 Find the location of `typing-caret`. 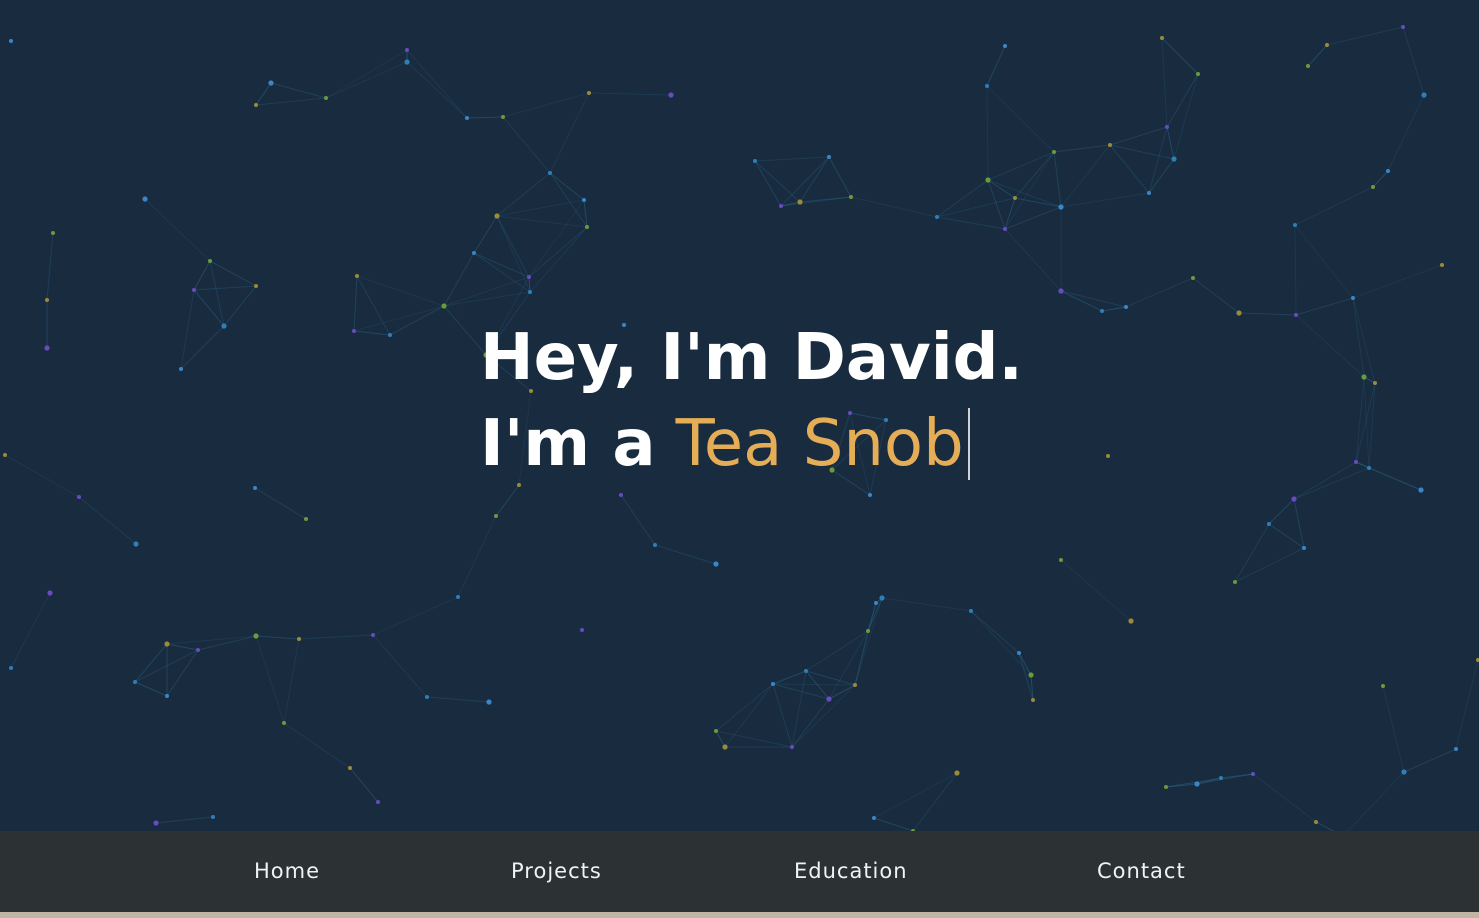

typing-caret is located at coordinates (968, 444).